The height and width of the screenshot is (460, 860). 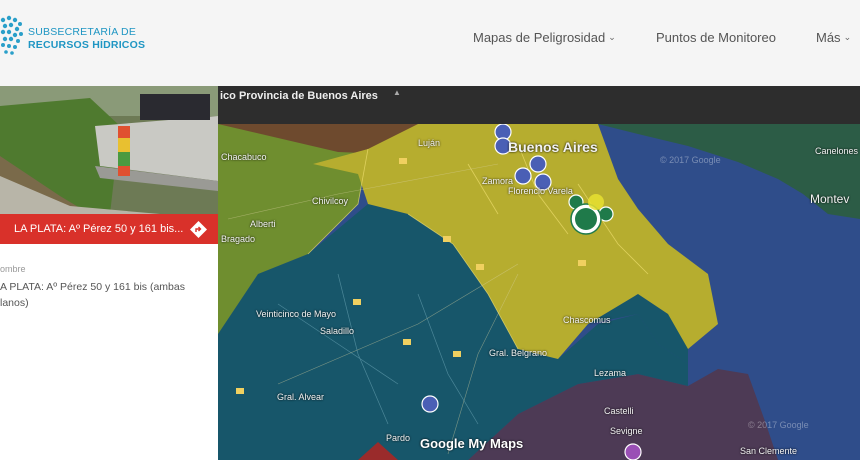 What do you see at coordinates (198, 229) in the screenshot?
I see `directions-icon` at bounding box center [198, 229].